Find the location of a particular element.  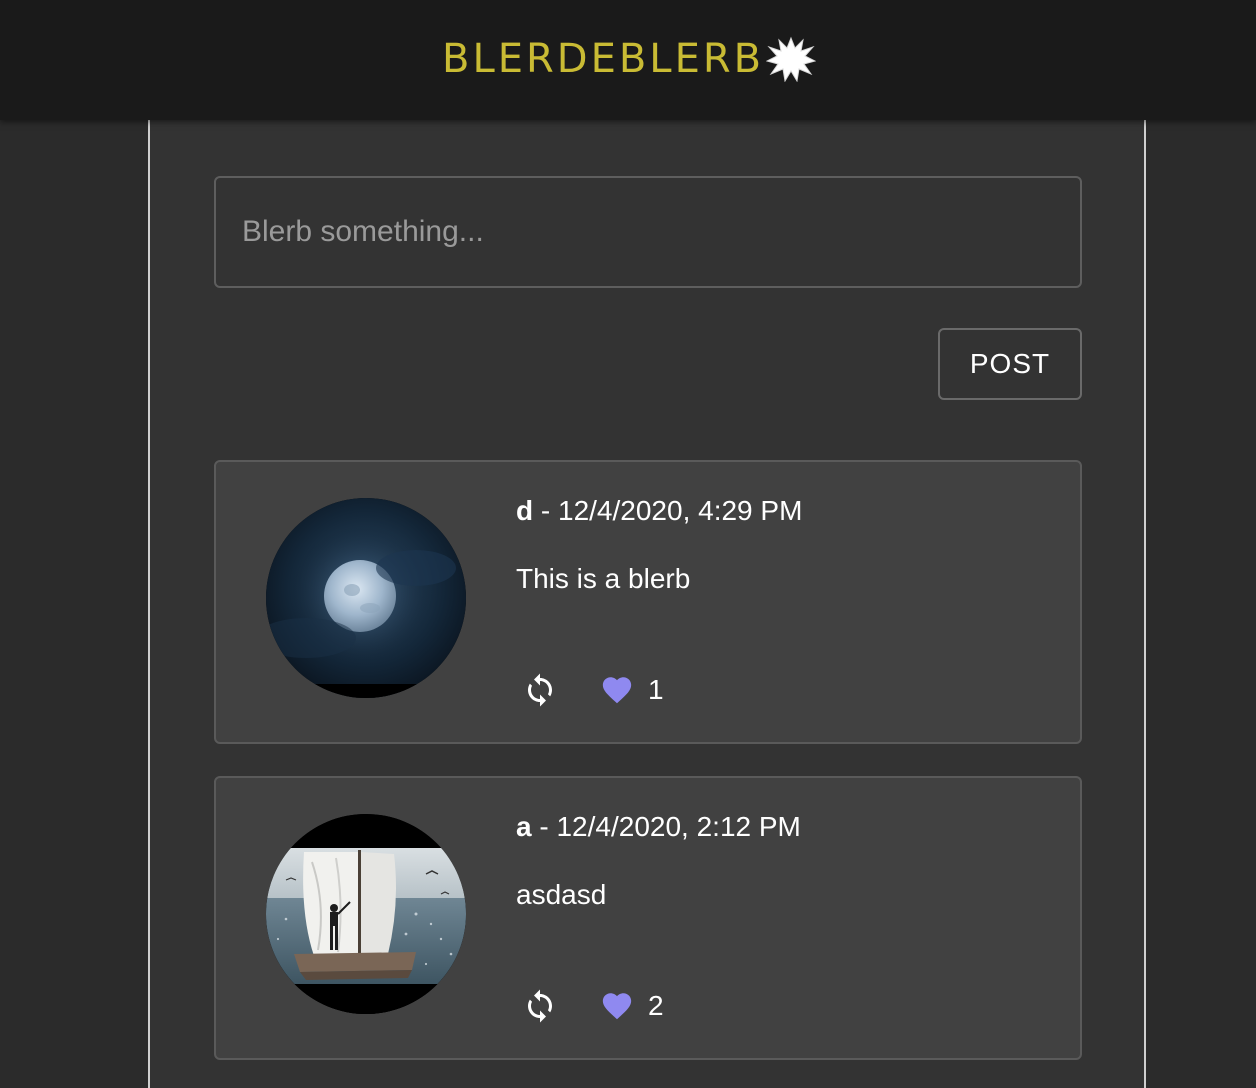

post-actions: 1 is located at coordinates (593, 690).